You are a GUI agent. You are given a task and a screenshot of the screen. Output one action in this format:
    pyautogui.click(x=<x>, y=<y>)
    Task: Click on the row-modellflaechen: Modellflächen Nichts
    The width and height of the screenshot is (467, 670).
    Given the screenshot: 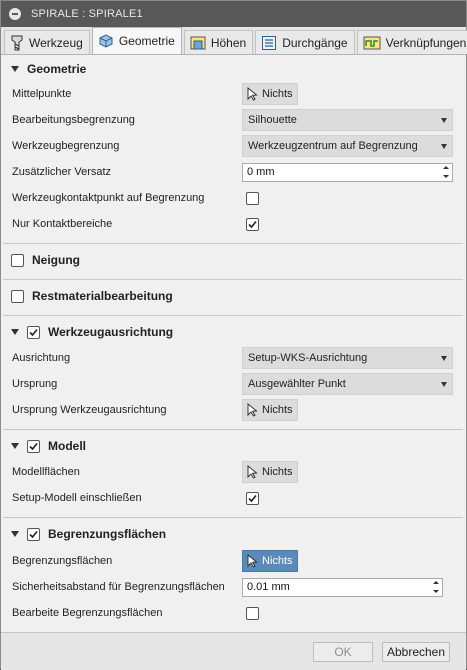 What is the action you would take?
    pyautogui.click(x=233, y=472)
    